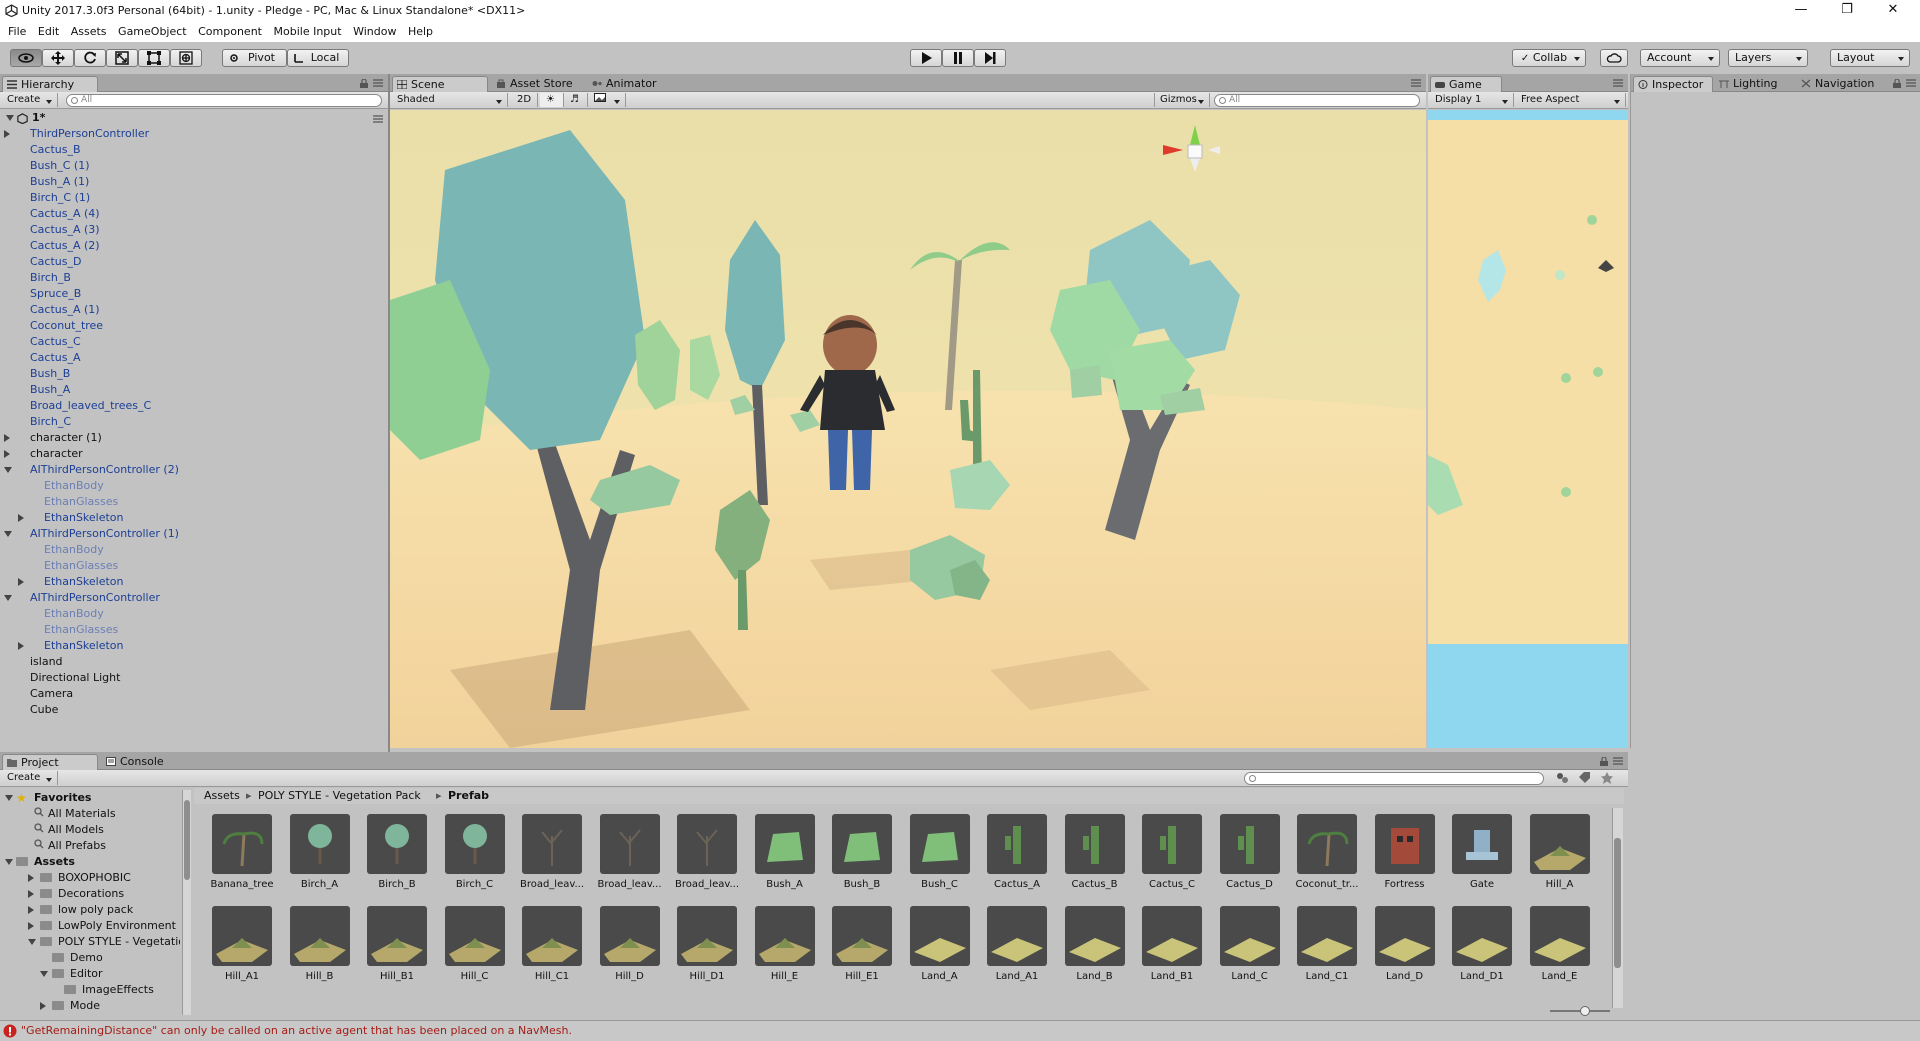  Describe the element at coordinates (187, 840) in the screenshot. I see `tree-scrollbar-thumb` at that location.